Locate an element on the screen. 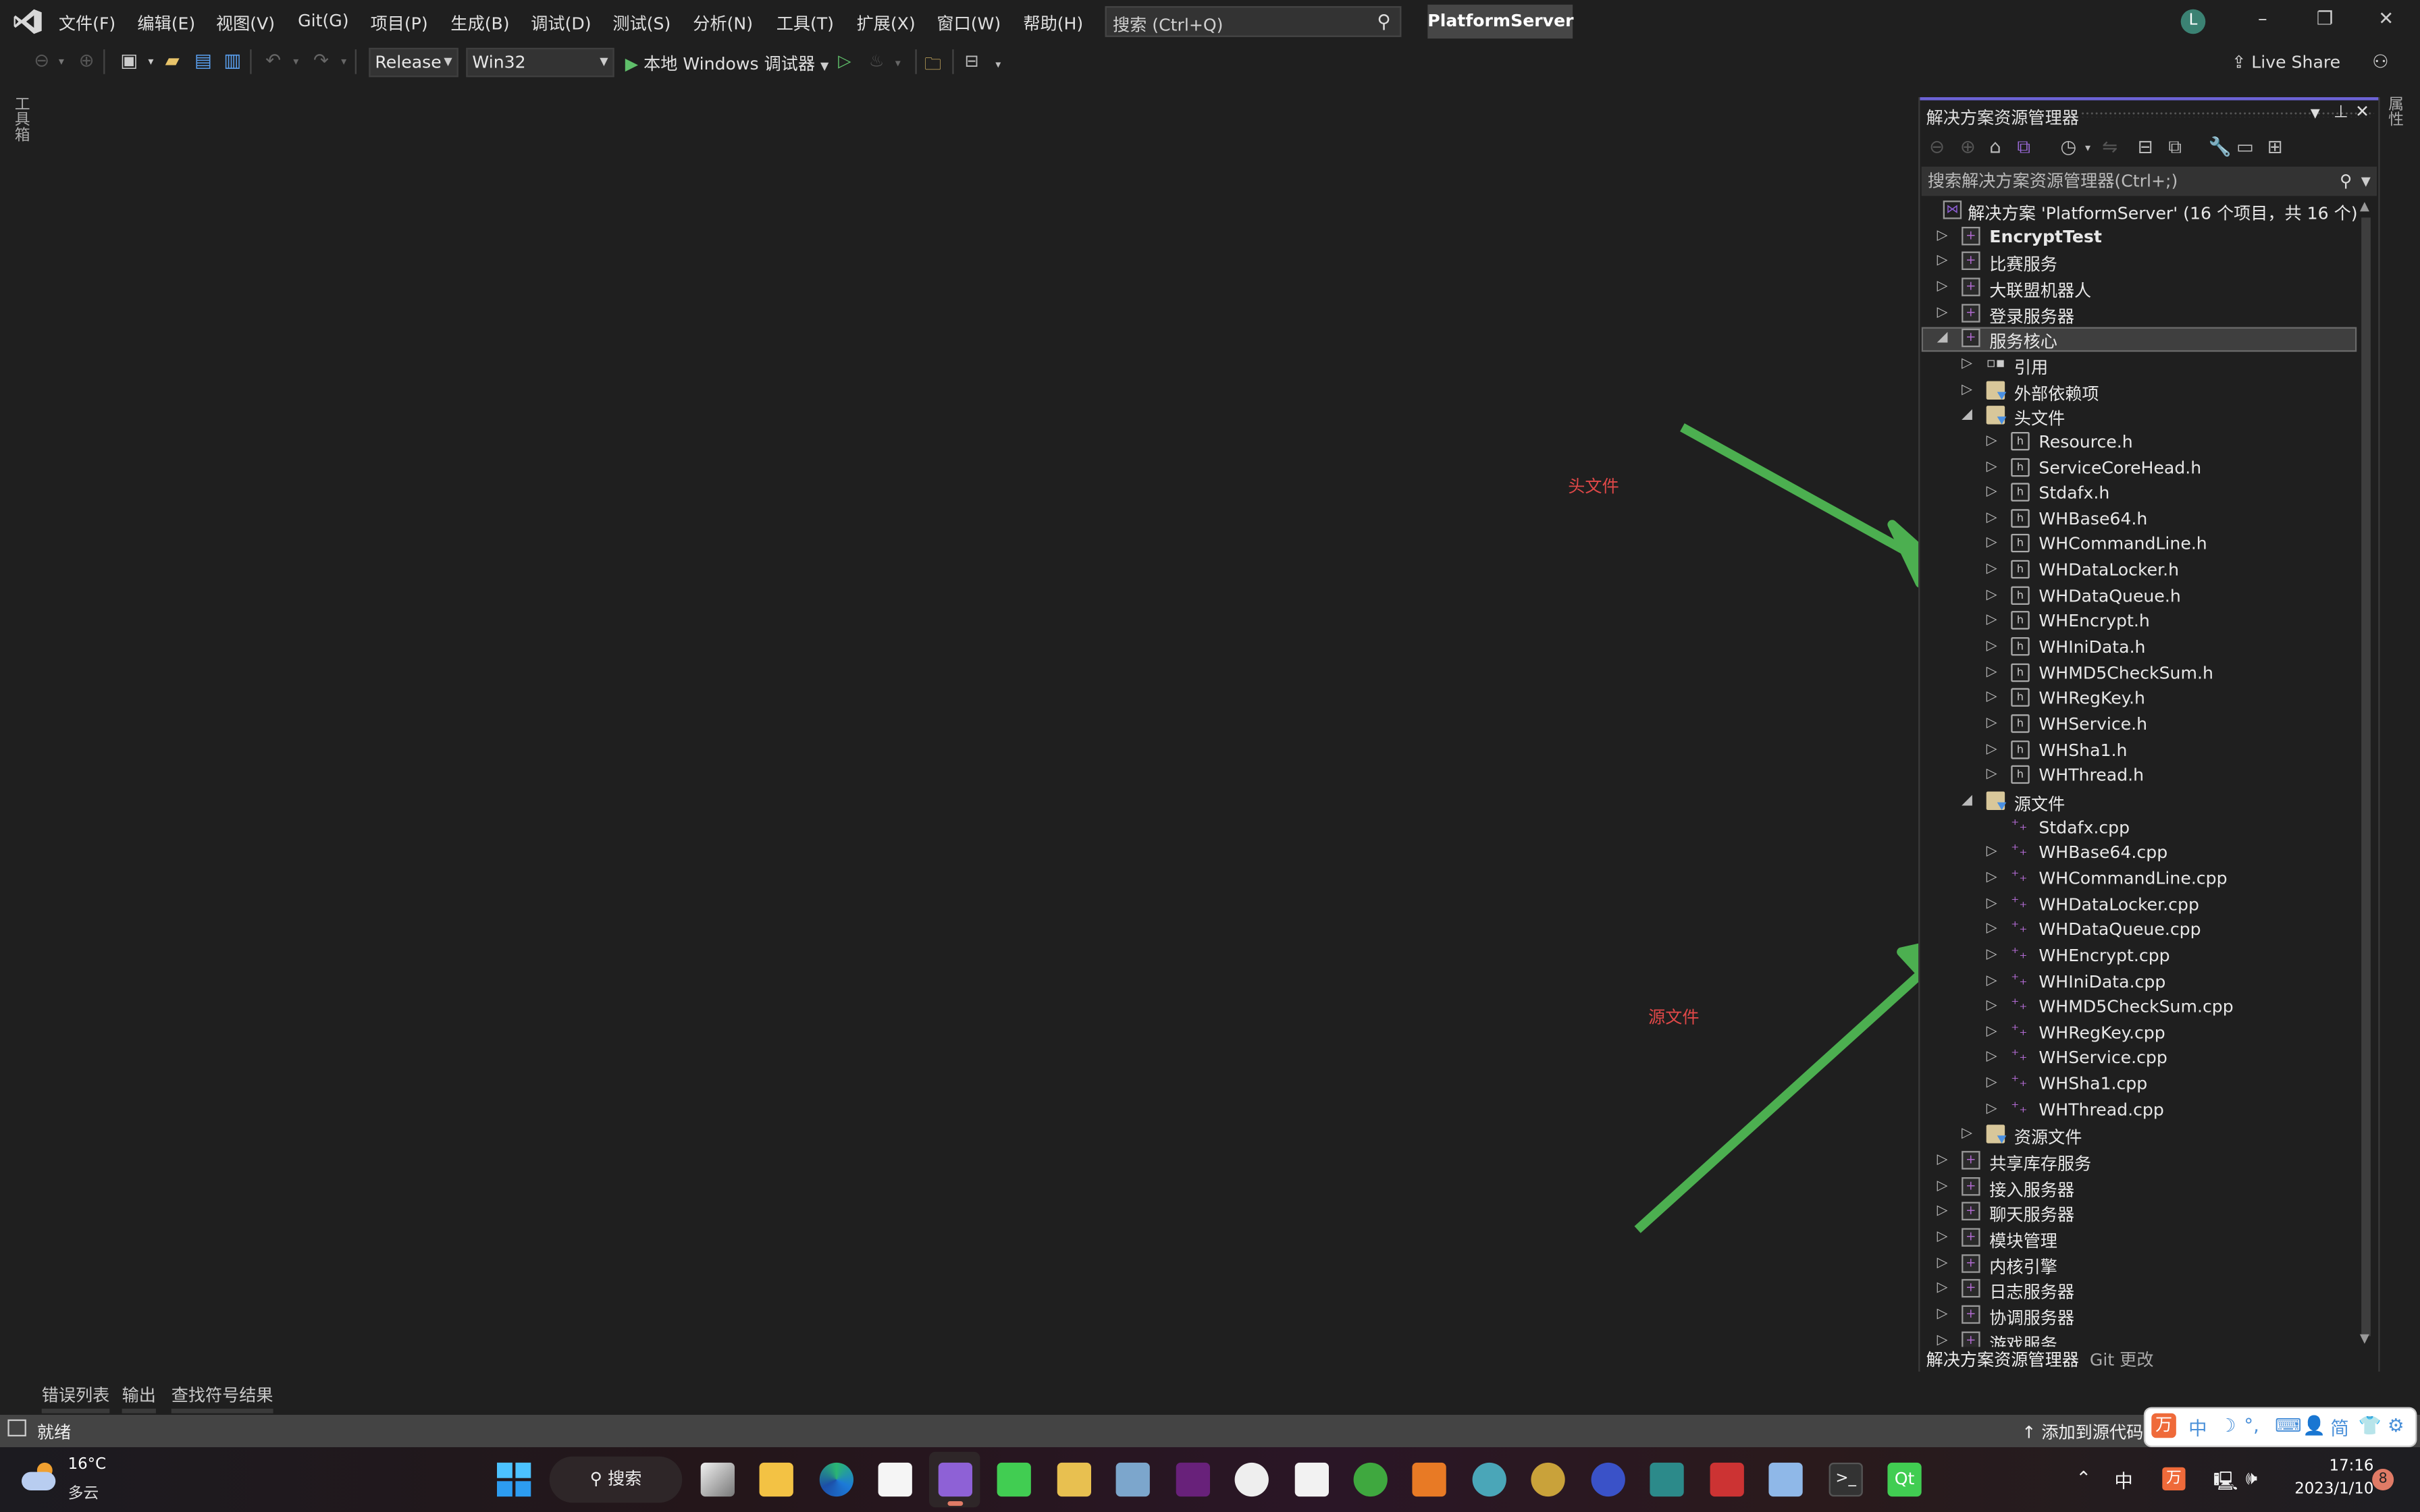 Image resolution: width=2420 pixels, height=1512 pixels. edge-icon is located at coordinates (836, 1479).